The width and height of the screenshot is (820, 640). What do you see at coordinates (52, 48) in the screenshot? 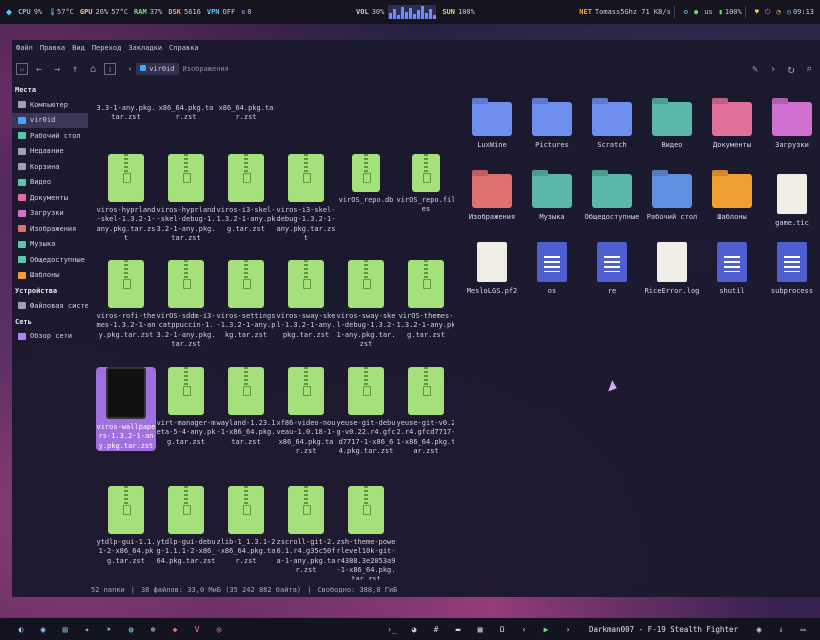
I see `menu-edit: Правка` at bounding box center [52, 48].